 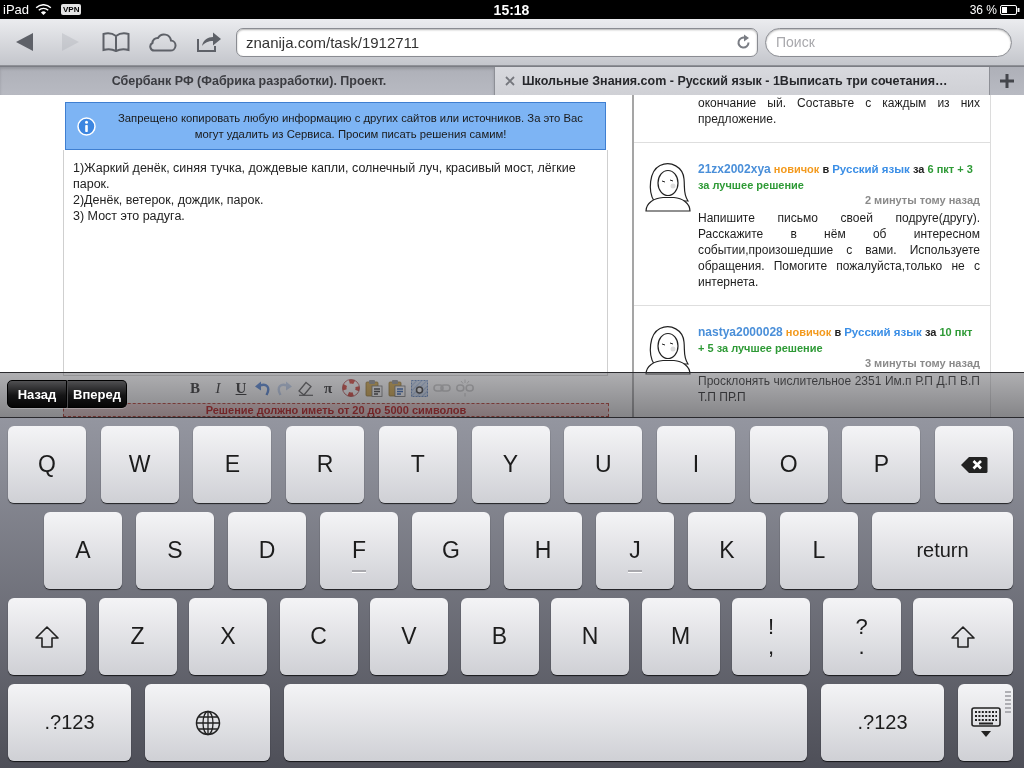 I want to click on letter-key: H, so click(x=543, y=550).